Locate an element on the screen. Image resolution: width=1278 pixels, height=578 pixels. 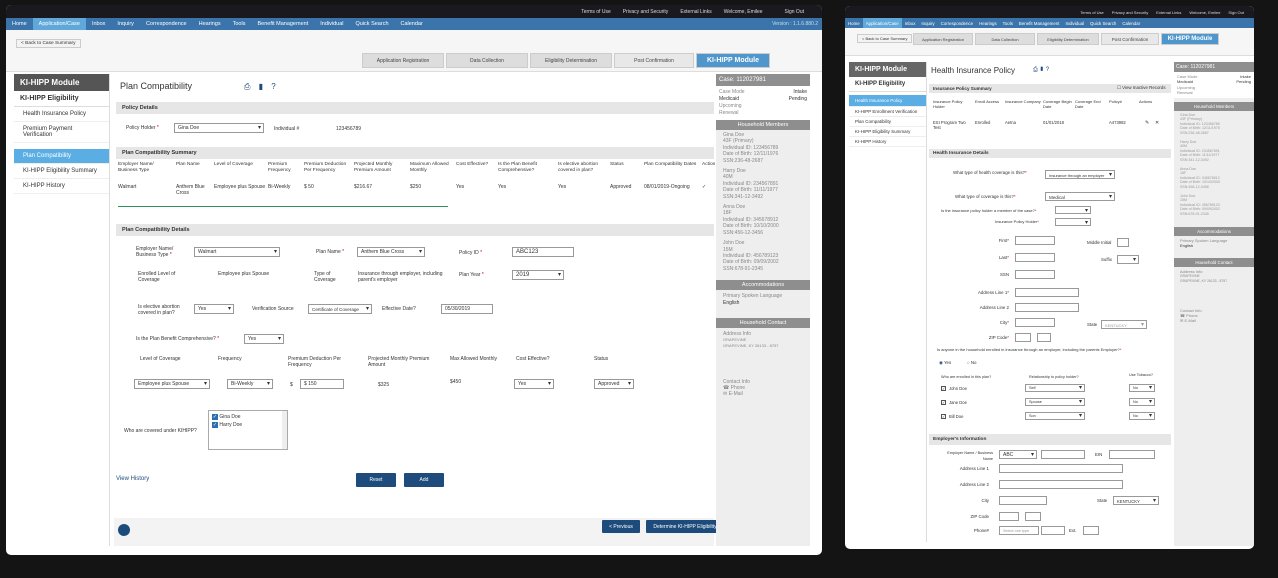
terms-link: Terms of Use is located at coordinates (1092, 12).